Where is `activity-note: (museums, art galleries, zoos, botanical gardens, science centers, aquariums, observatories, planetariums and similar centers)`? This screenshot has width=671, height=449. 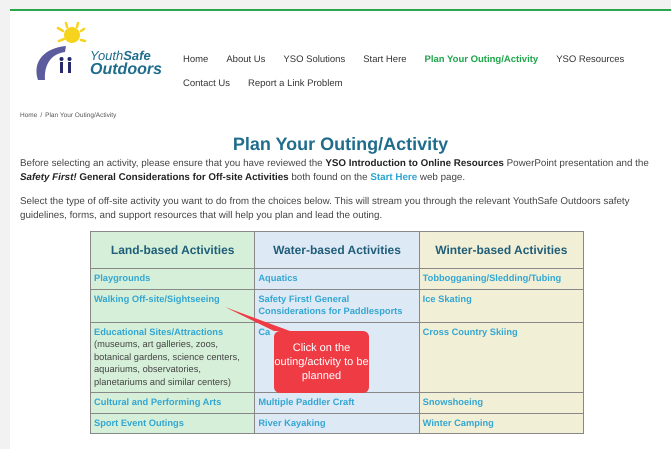
activity-note: (museums, art galleries, zoos, botanical gardens, science centers, aquariums, observatories, planetariums and similar centers) is located at coordinates (167, 363).